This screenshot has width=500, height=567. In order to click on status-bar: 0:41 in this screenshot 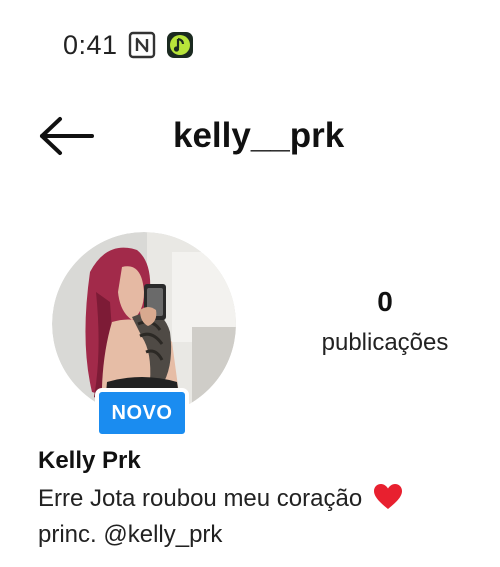, I will do `click(128, 45)`.